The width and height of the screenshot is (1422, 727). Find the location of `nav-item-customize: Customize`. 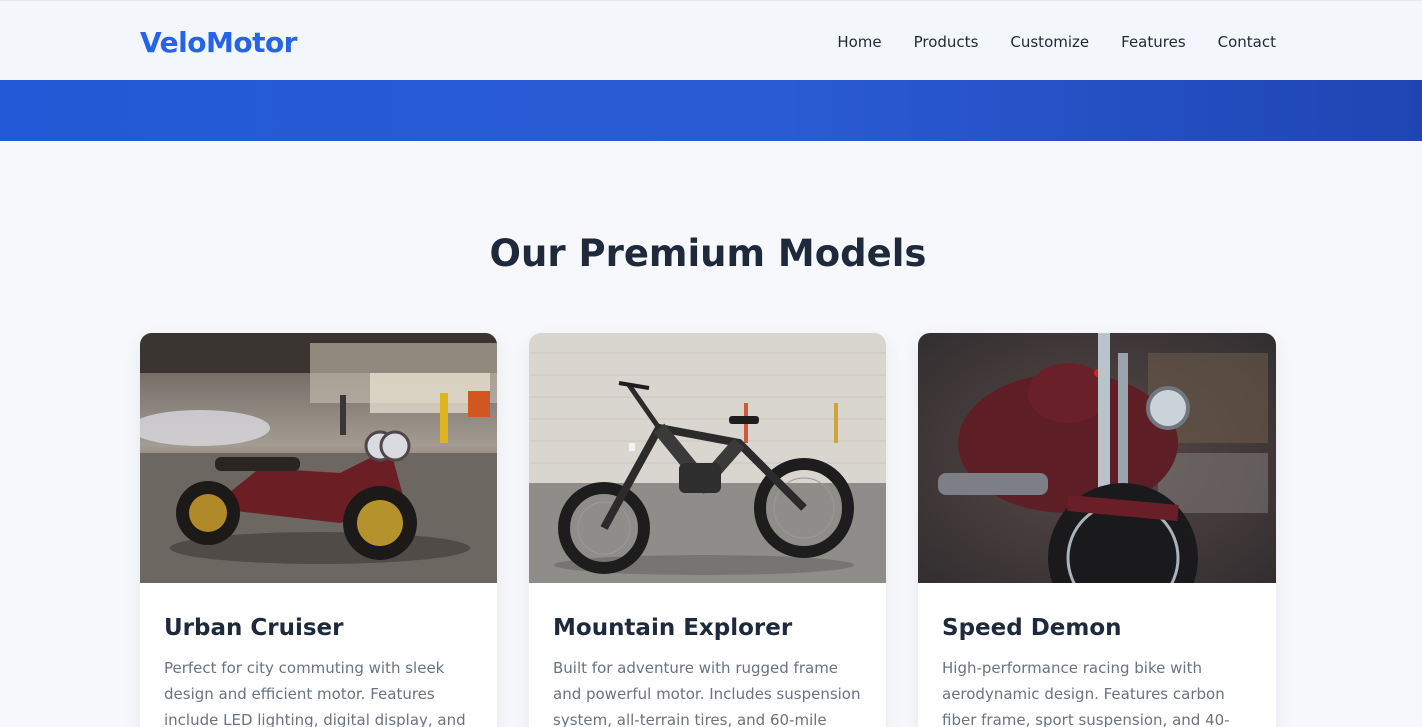

nav-item-customize: Customize is located at coordinates (1049, 42).